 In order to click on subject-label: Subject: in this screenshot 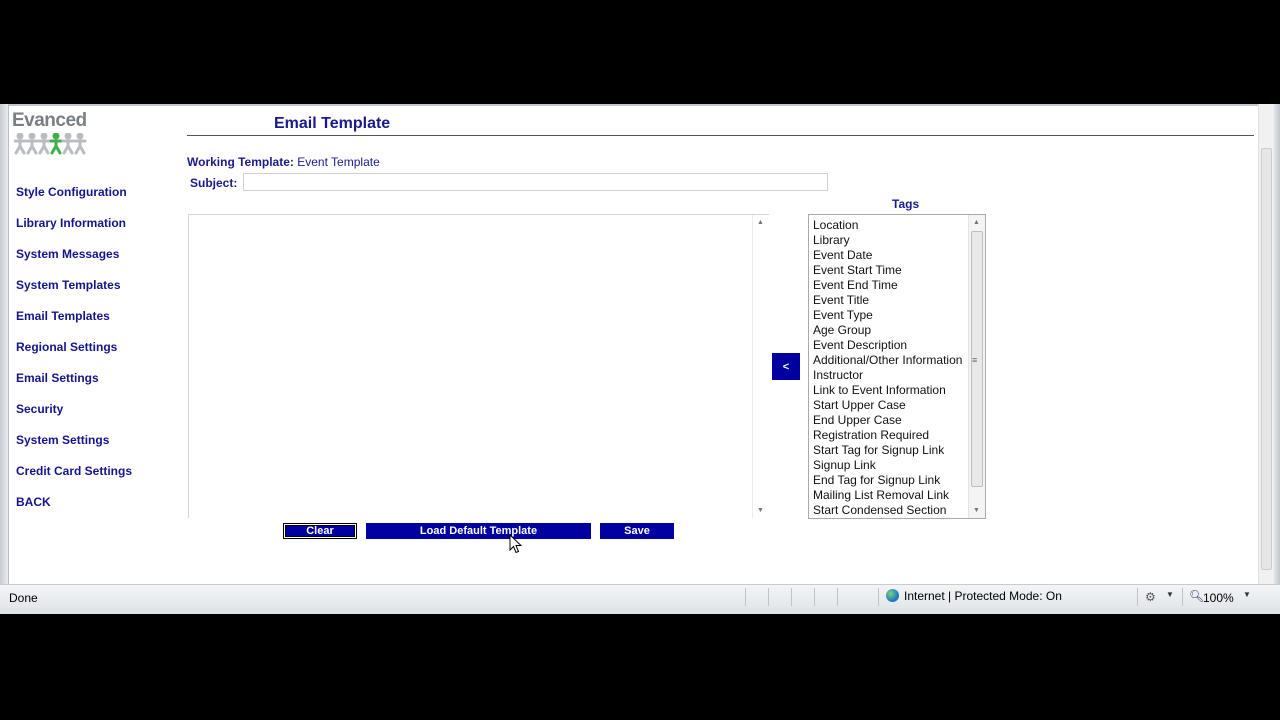, I will do `click(214, 183)`.